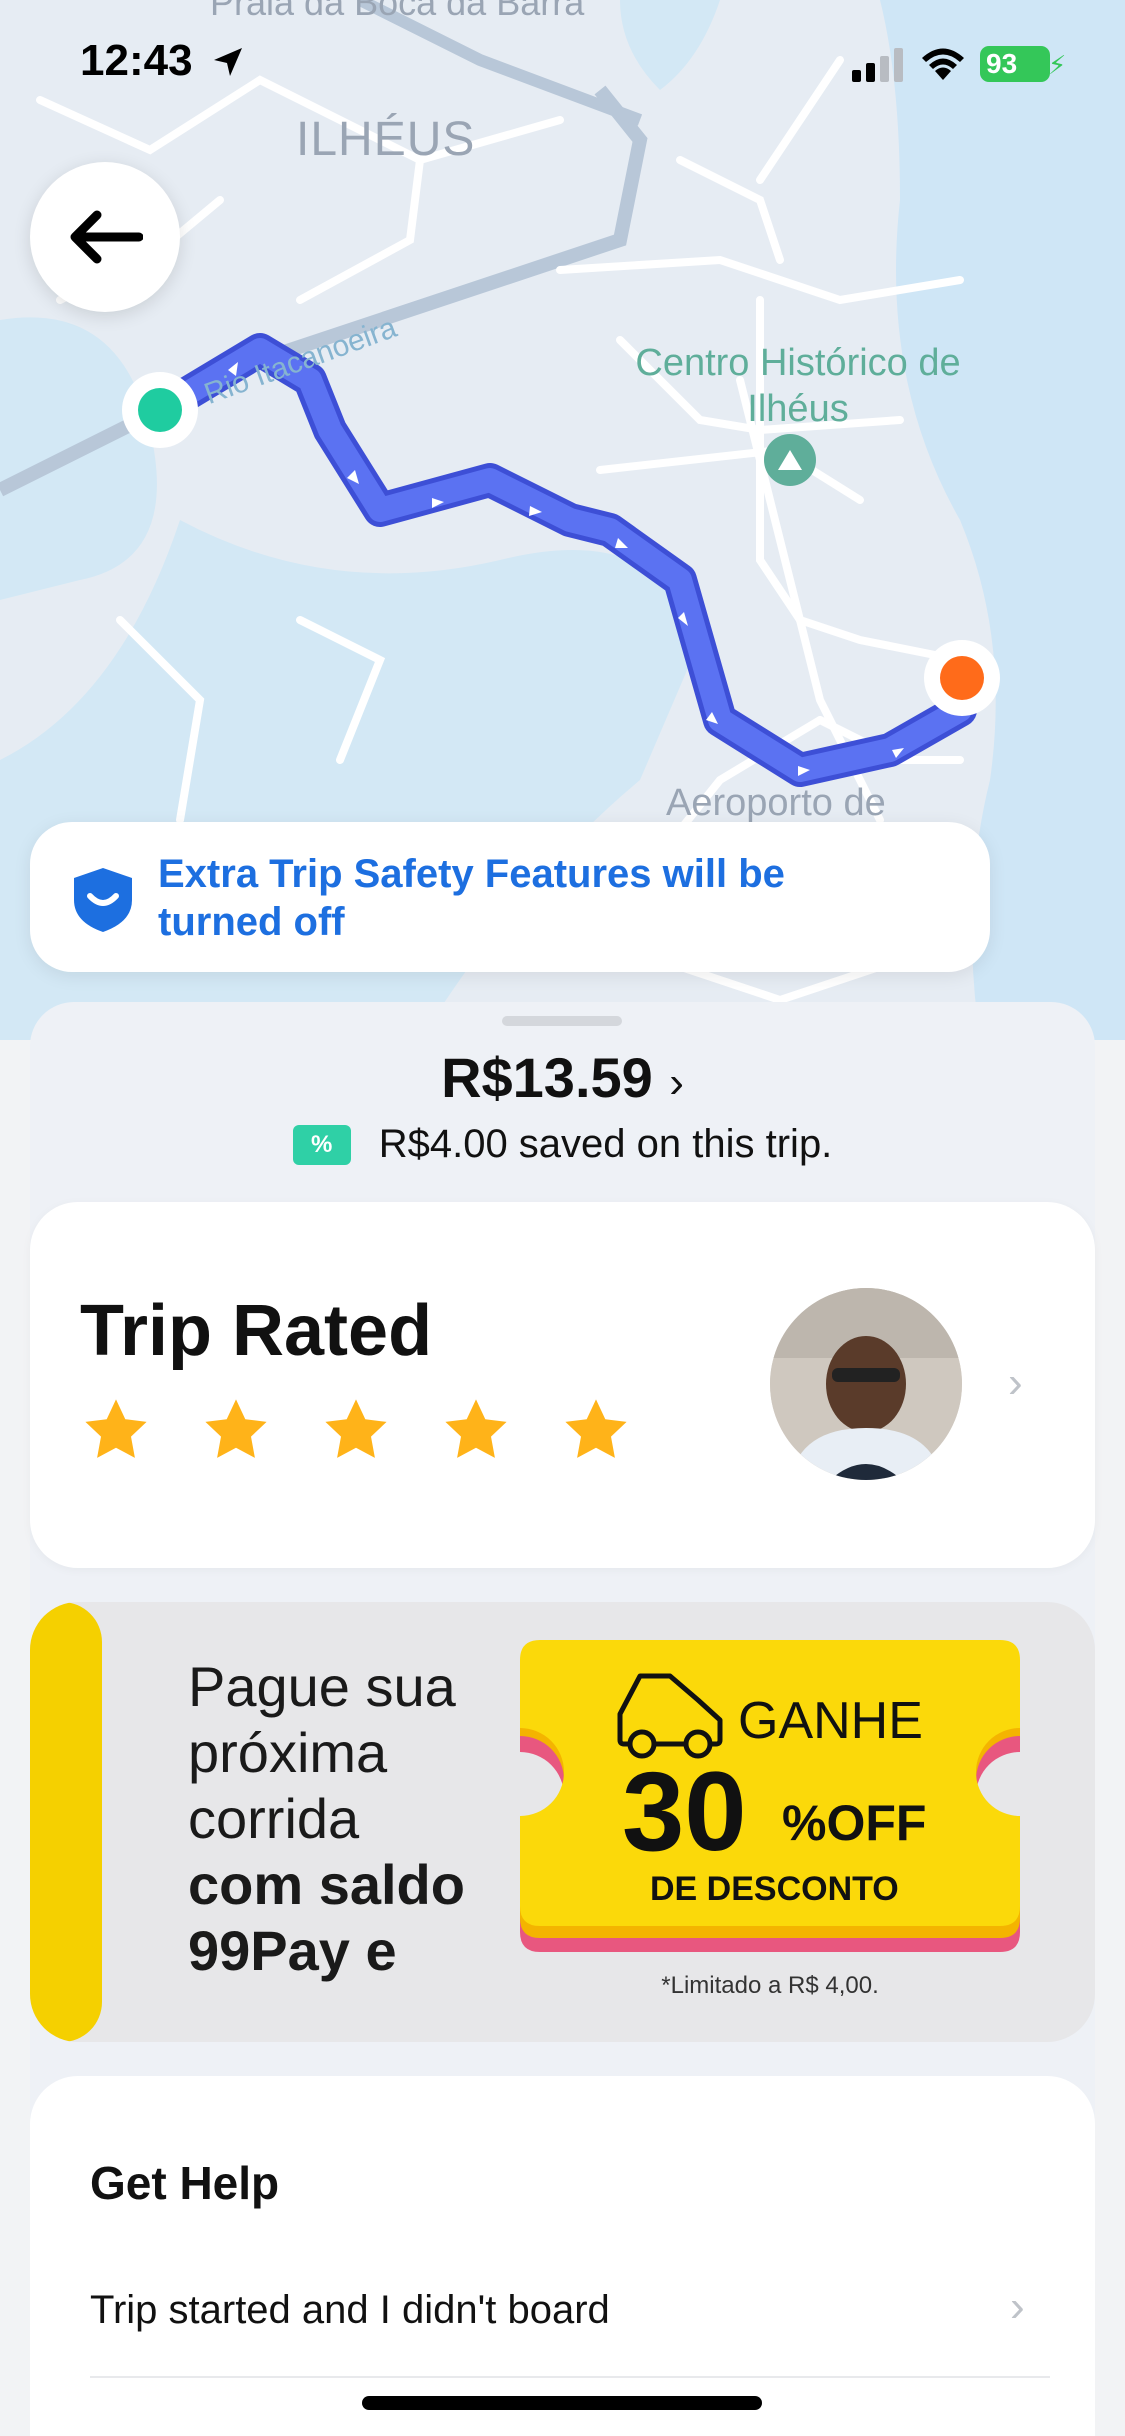 This screenshot has height=2436, width=1125. What do you see at coordinates (288, 1752) in the screenshot?
I see `promo-line: próxima` at bounding box center [288, 1752].